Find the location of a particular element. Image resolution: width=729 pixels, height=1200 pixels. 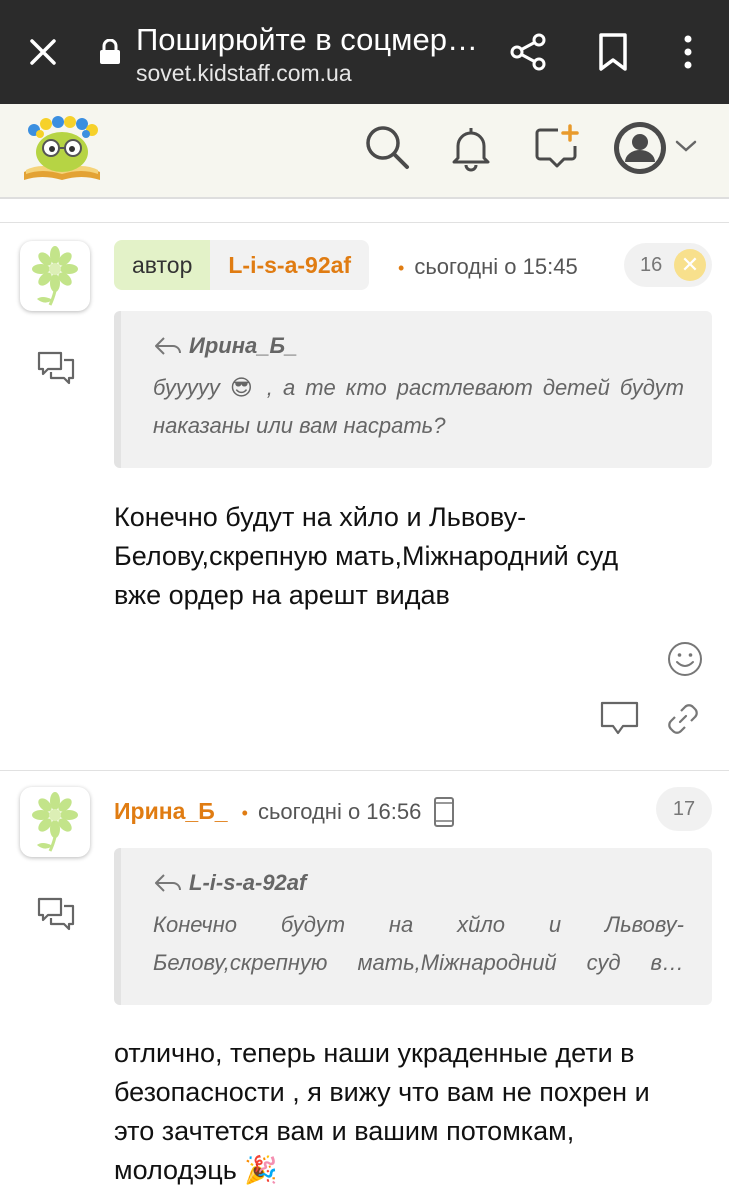

quote-author-name: Ирина_Б_ is located at coordinates (243, 345).